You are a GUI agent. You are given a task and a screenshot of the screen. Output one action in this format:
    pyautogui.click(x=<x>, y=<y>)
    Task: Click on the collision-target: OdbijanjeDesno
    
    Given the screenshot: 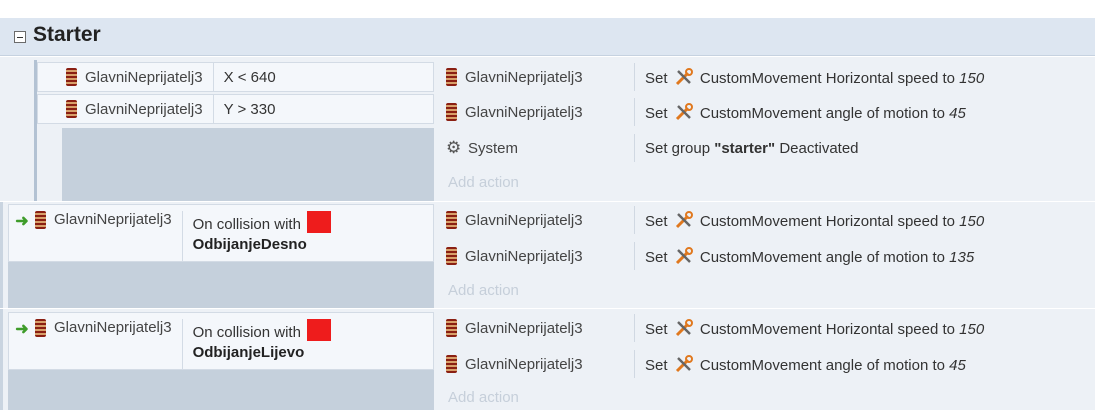 What is the action you would take?
    pyautogui.click(x=249, y=244)
    